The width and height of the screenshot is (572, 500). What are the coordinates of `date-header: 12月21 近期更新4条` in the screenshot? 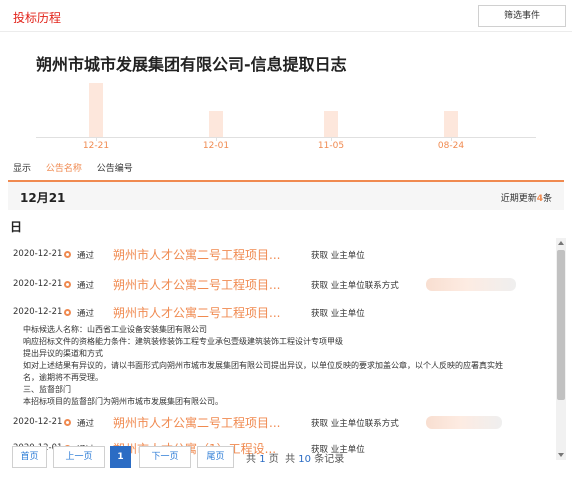 It's located at (286, 195).